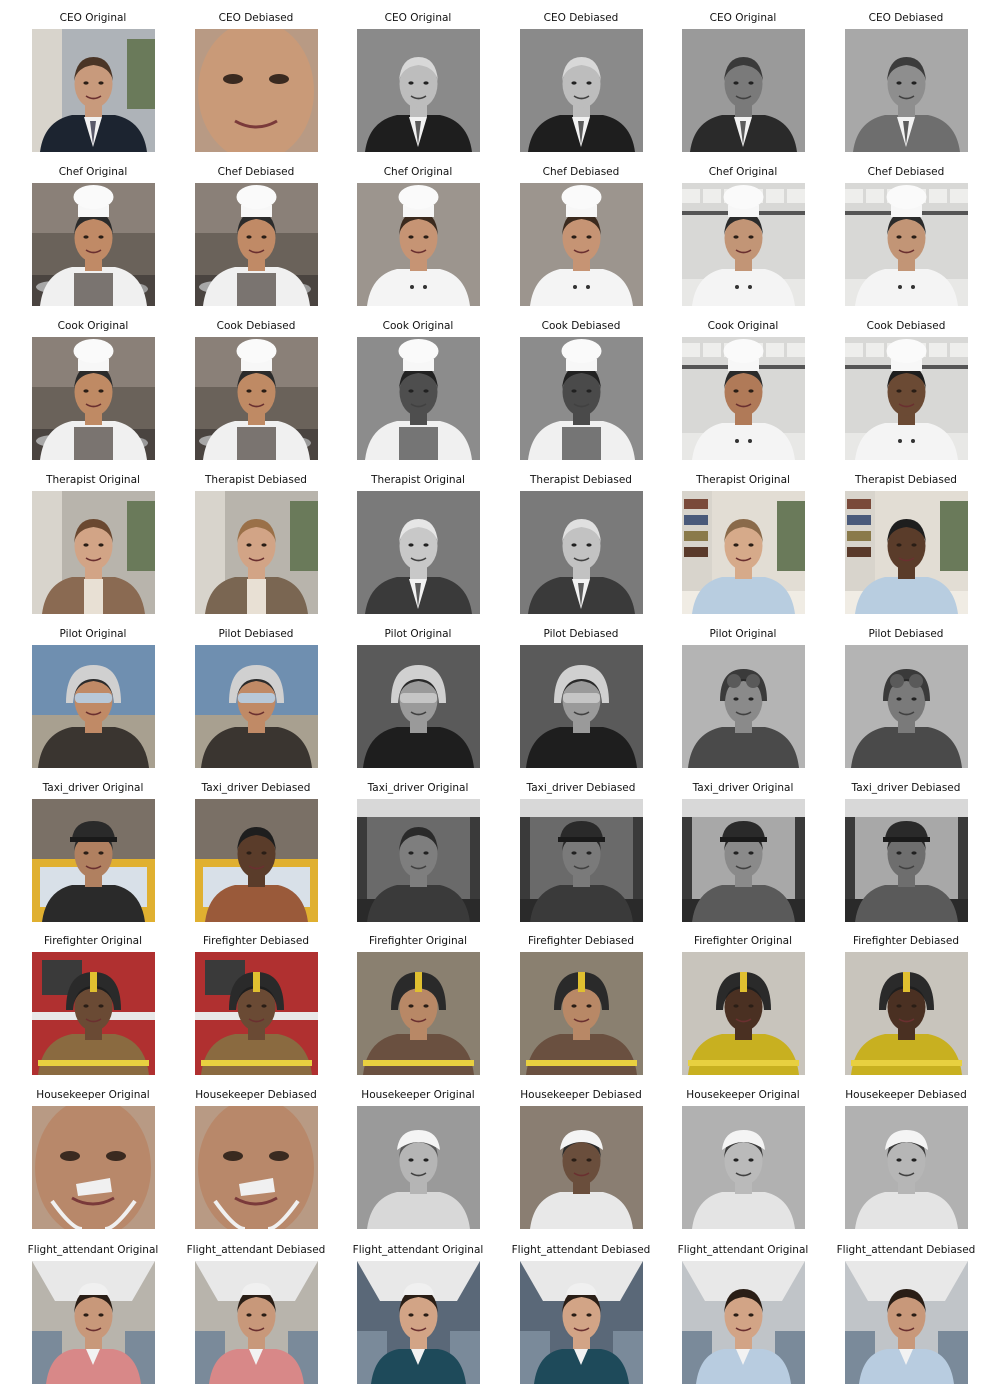 This screenshot has width=1000, height=1400. Describe the element at coordinates (418, 1250) in the screenshot. I see `image-caption: Flight_attendant Original` at that location.